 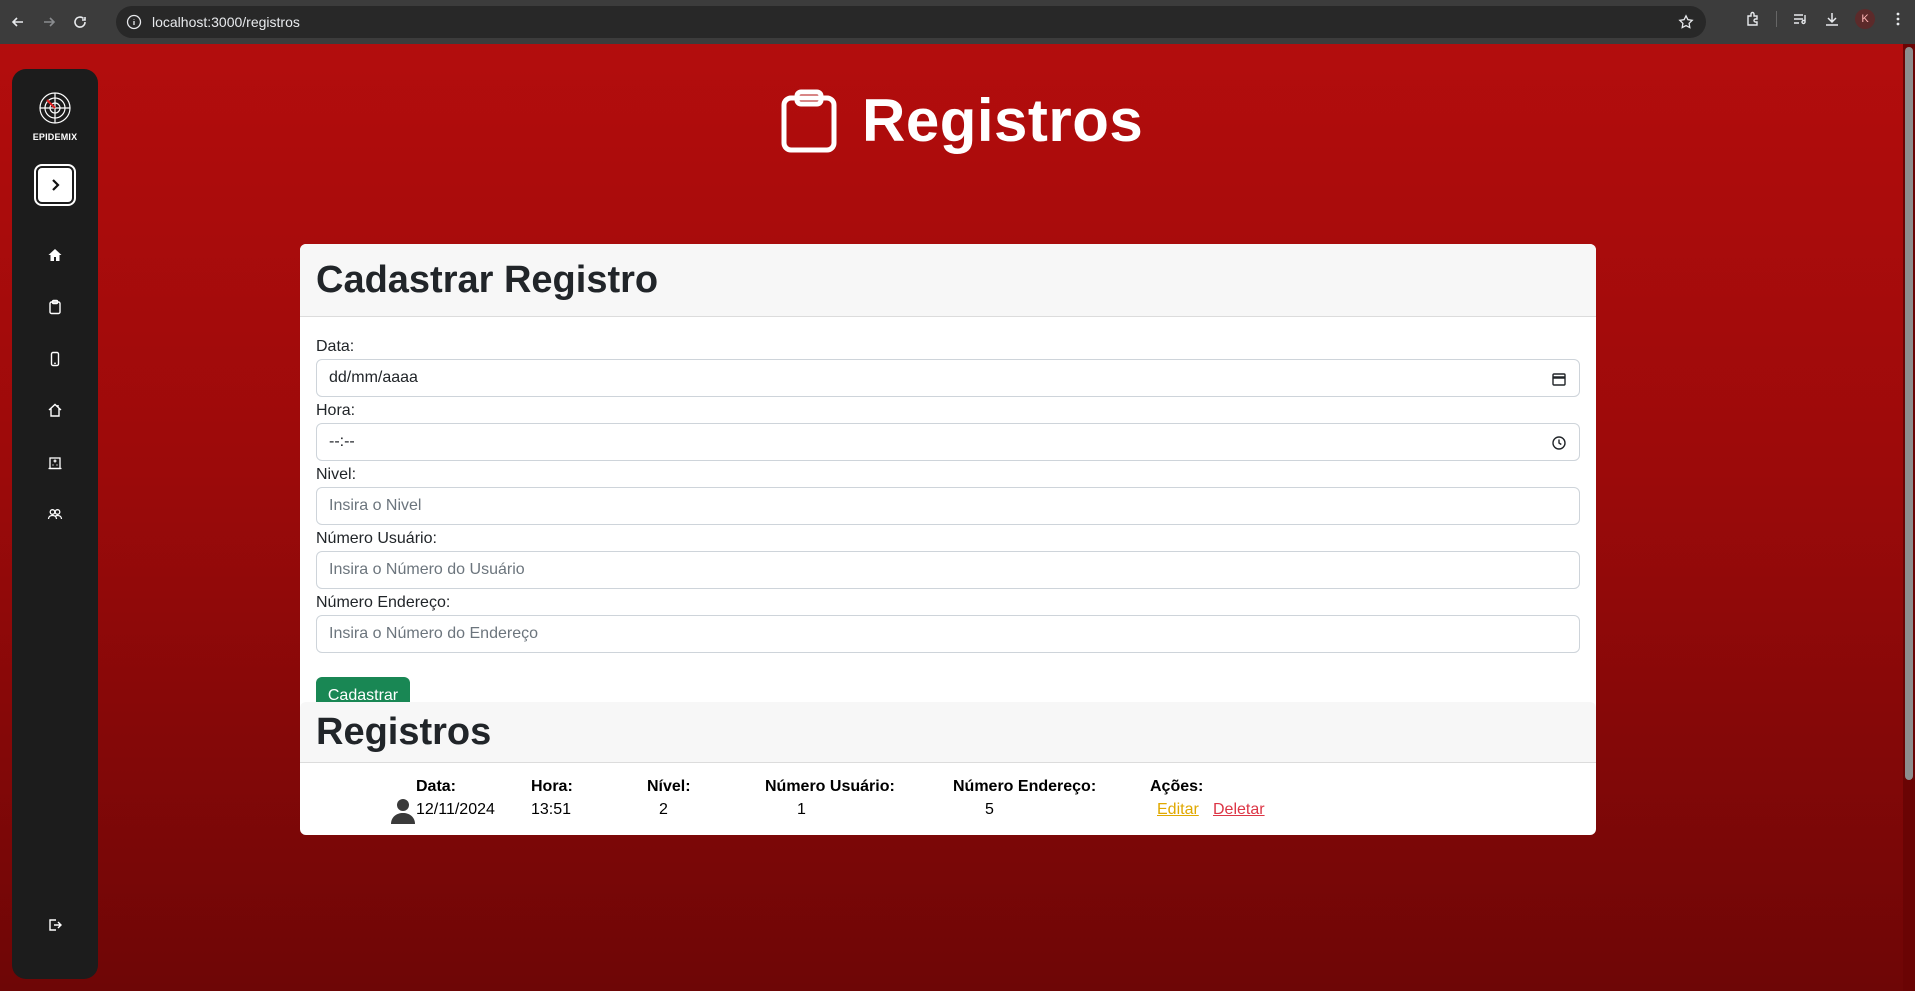 What do you see at coordinates (433, 633) in the screenshot?
I see `address-number-placeholder: Insira o Número do Endereço` at bounding box center [433, 633].